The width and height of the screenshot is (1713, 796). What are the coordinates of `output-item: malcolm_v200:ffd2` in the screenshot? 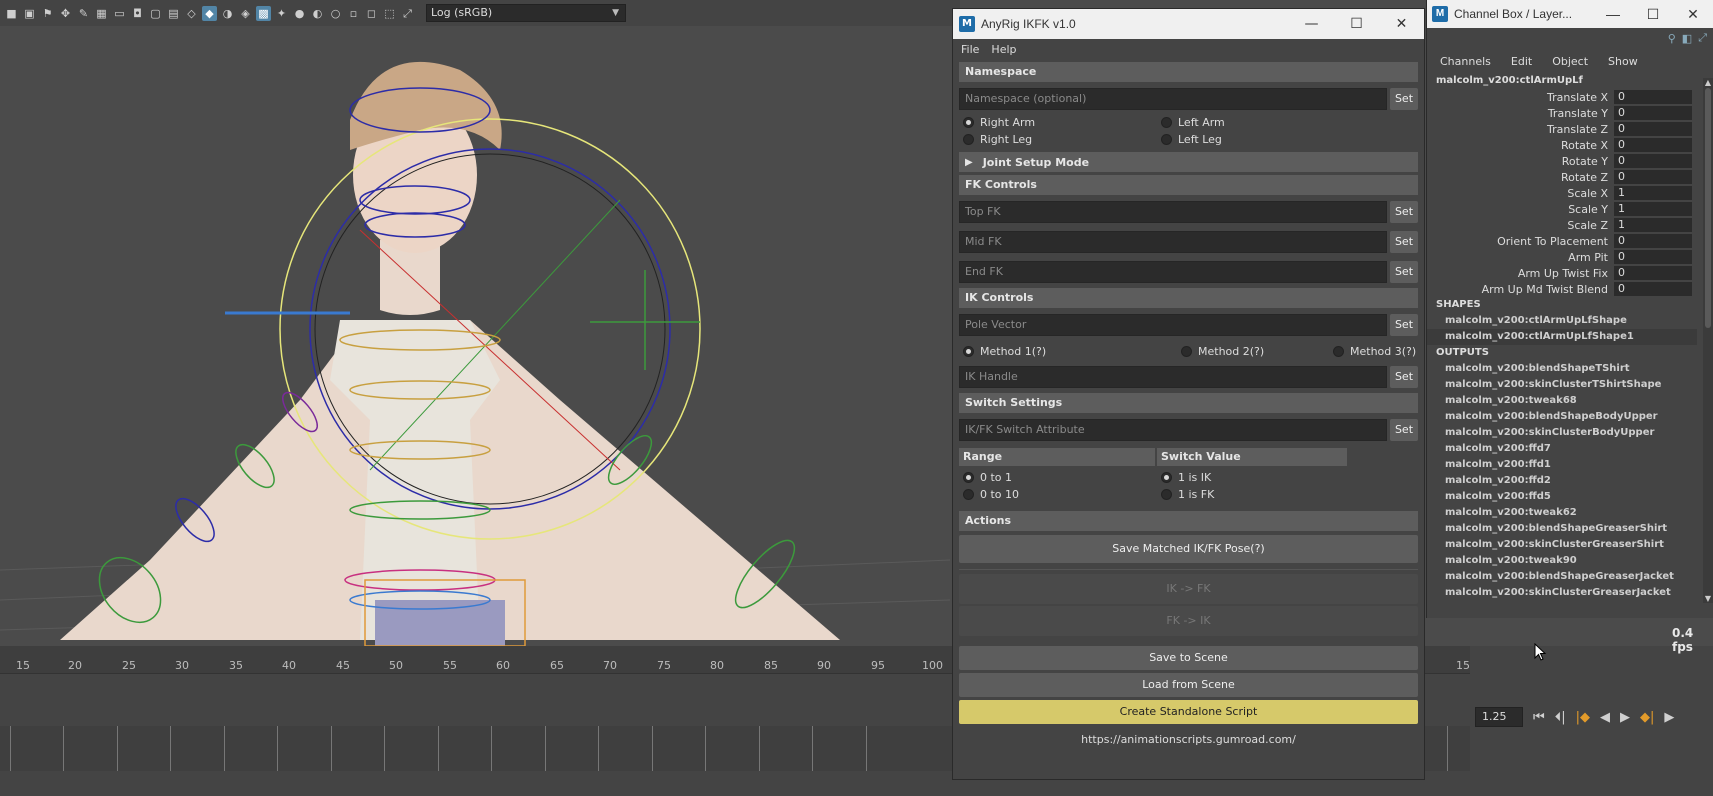 It's located at (1562, 481).